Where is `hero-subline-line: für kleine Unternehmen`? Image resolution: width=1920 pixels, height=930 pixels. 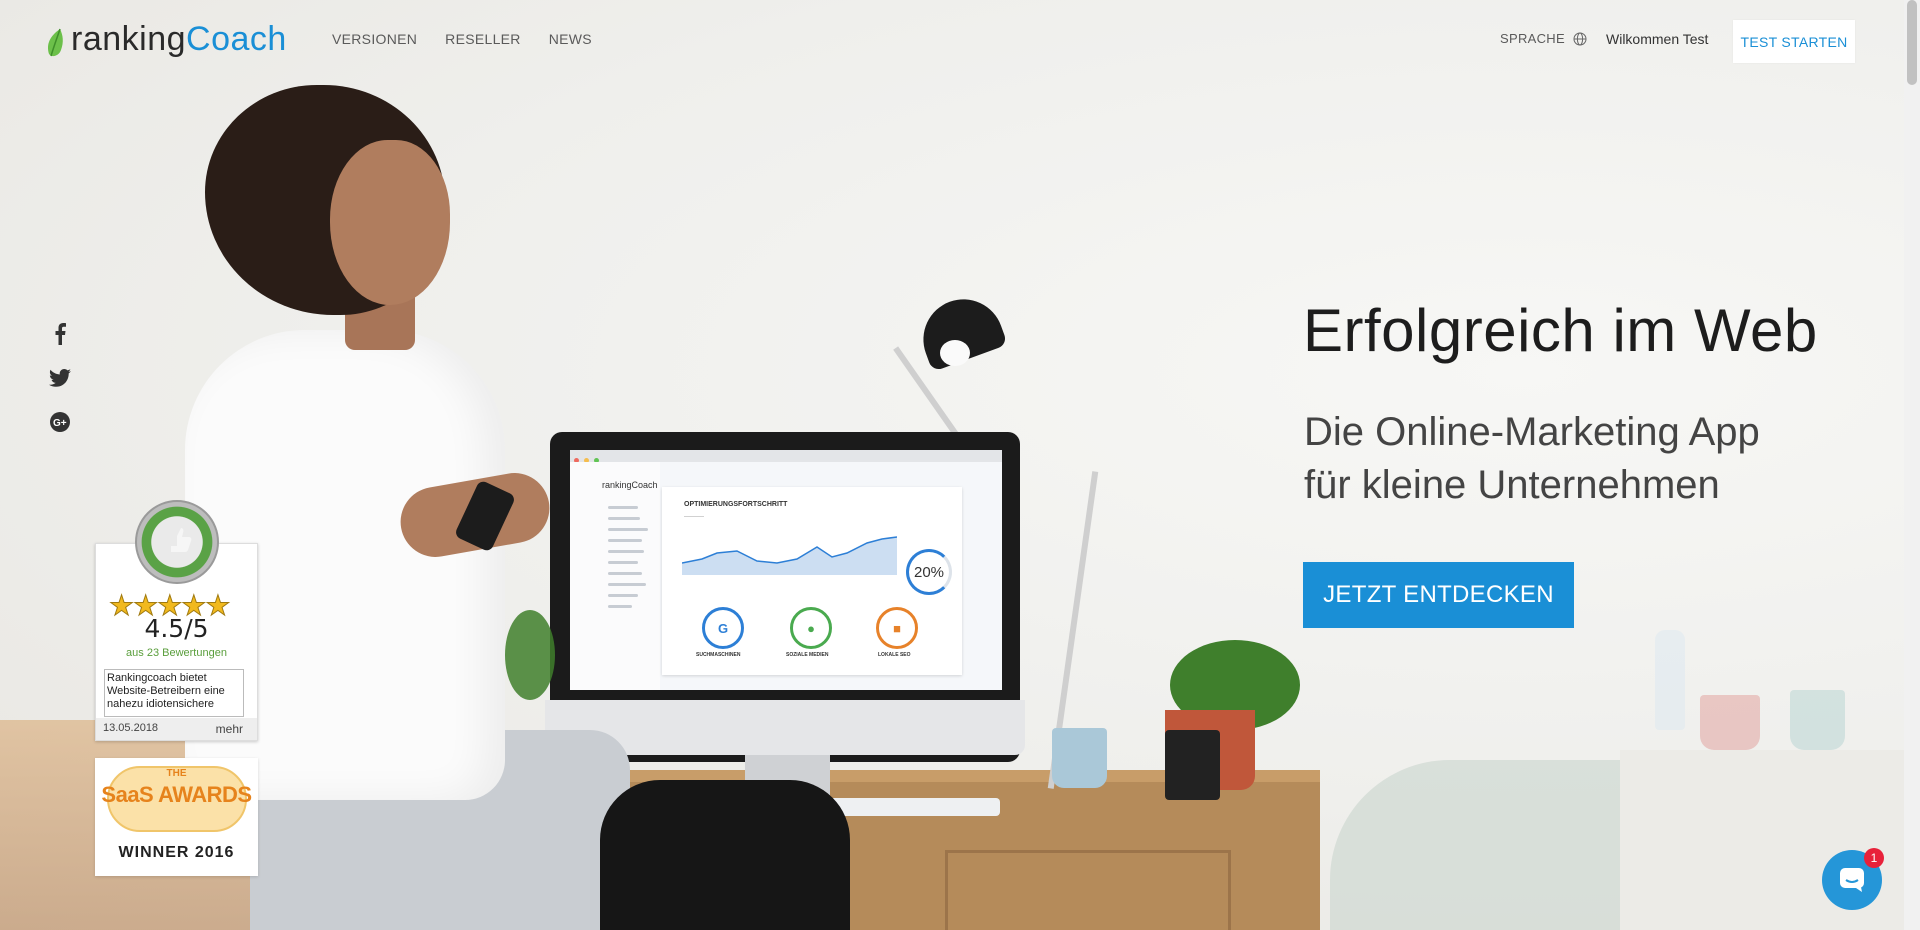 hero-subline-line: für kleine Unternehmen is located at coordinates (1512, 485).